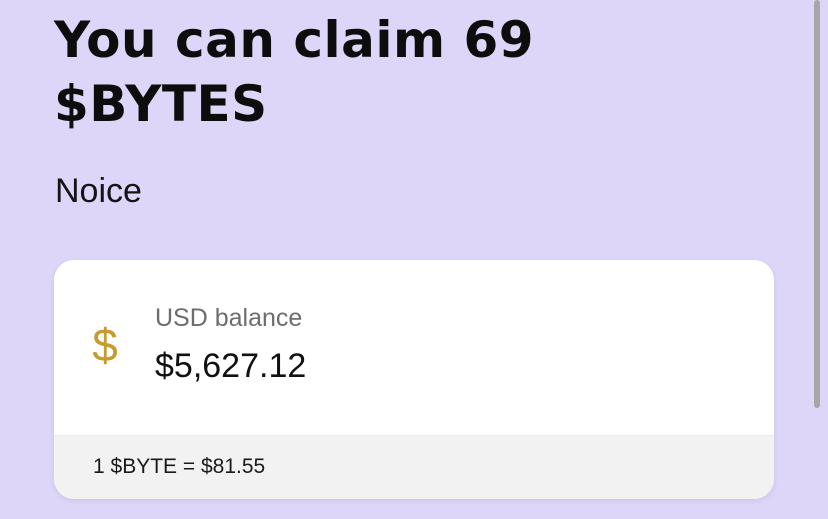  What do you see at coordinates (294, 72) in the screenshot?
I see `claim-title: You can claim 69 $BYTES` at bounding box center [294, 72].